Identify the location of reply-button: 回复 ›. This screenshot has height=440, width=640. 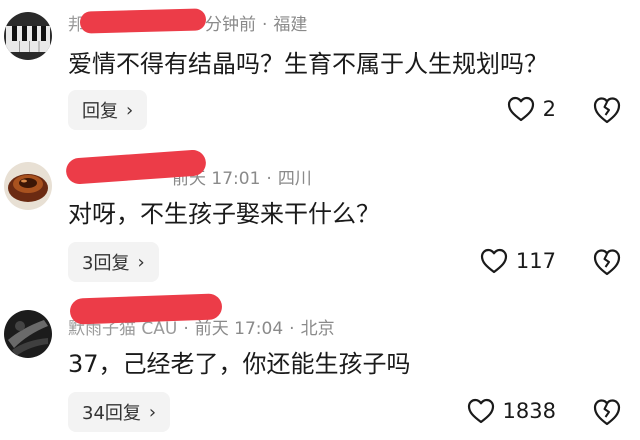
(108, 110).